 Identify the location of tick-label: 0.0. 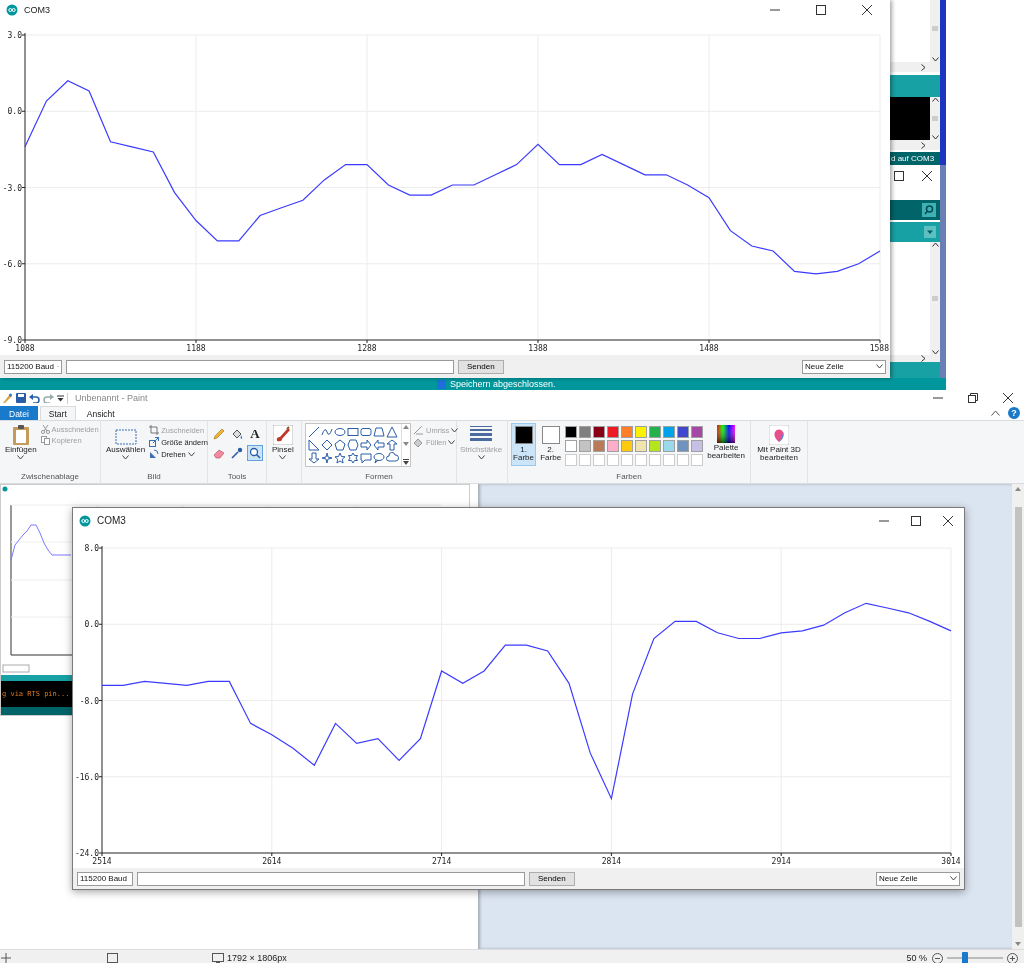
(14, 112).